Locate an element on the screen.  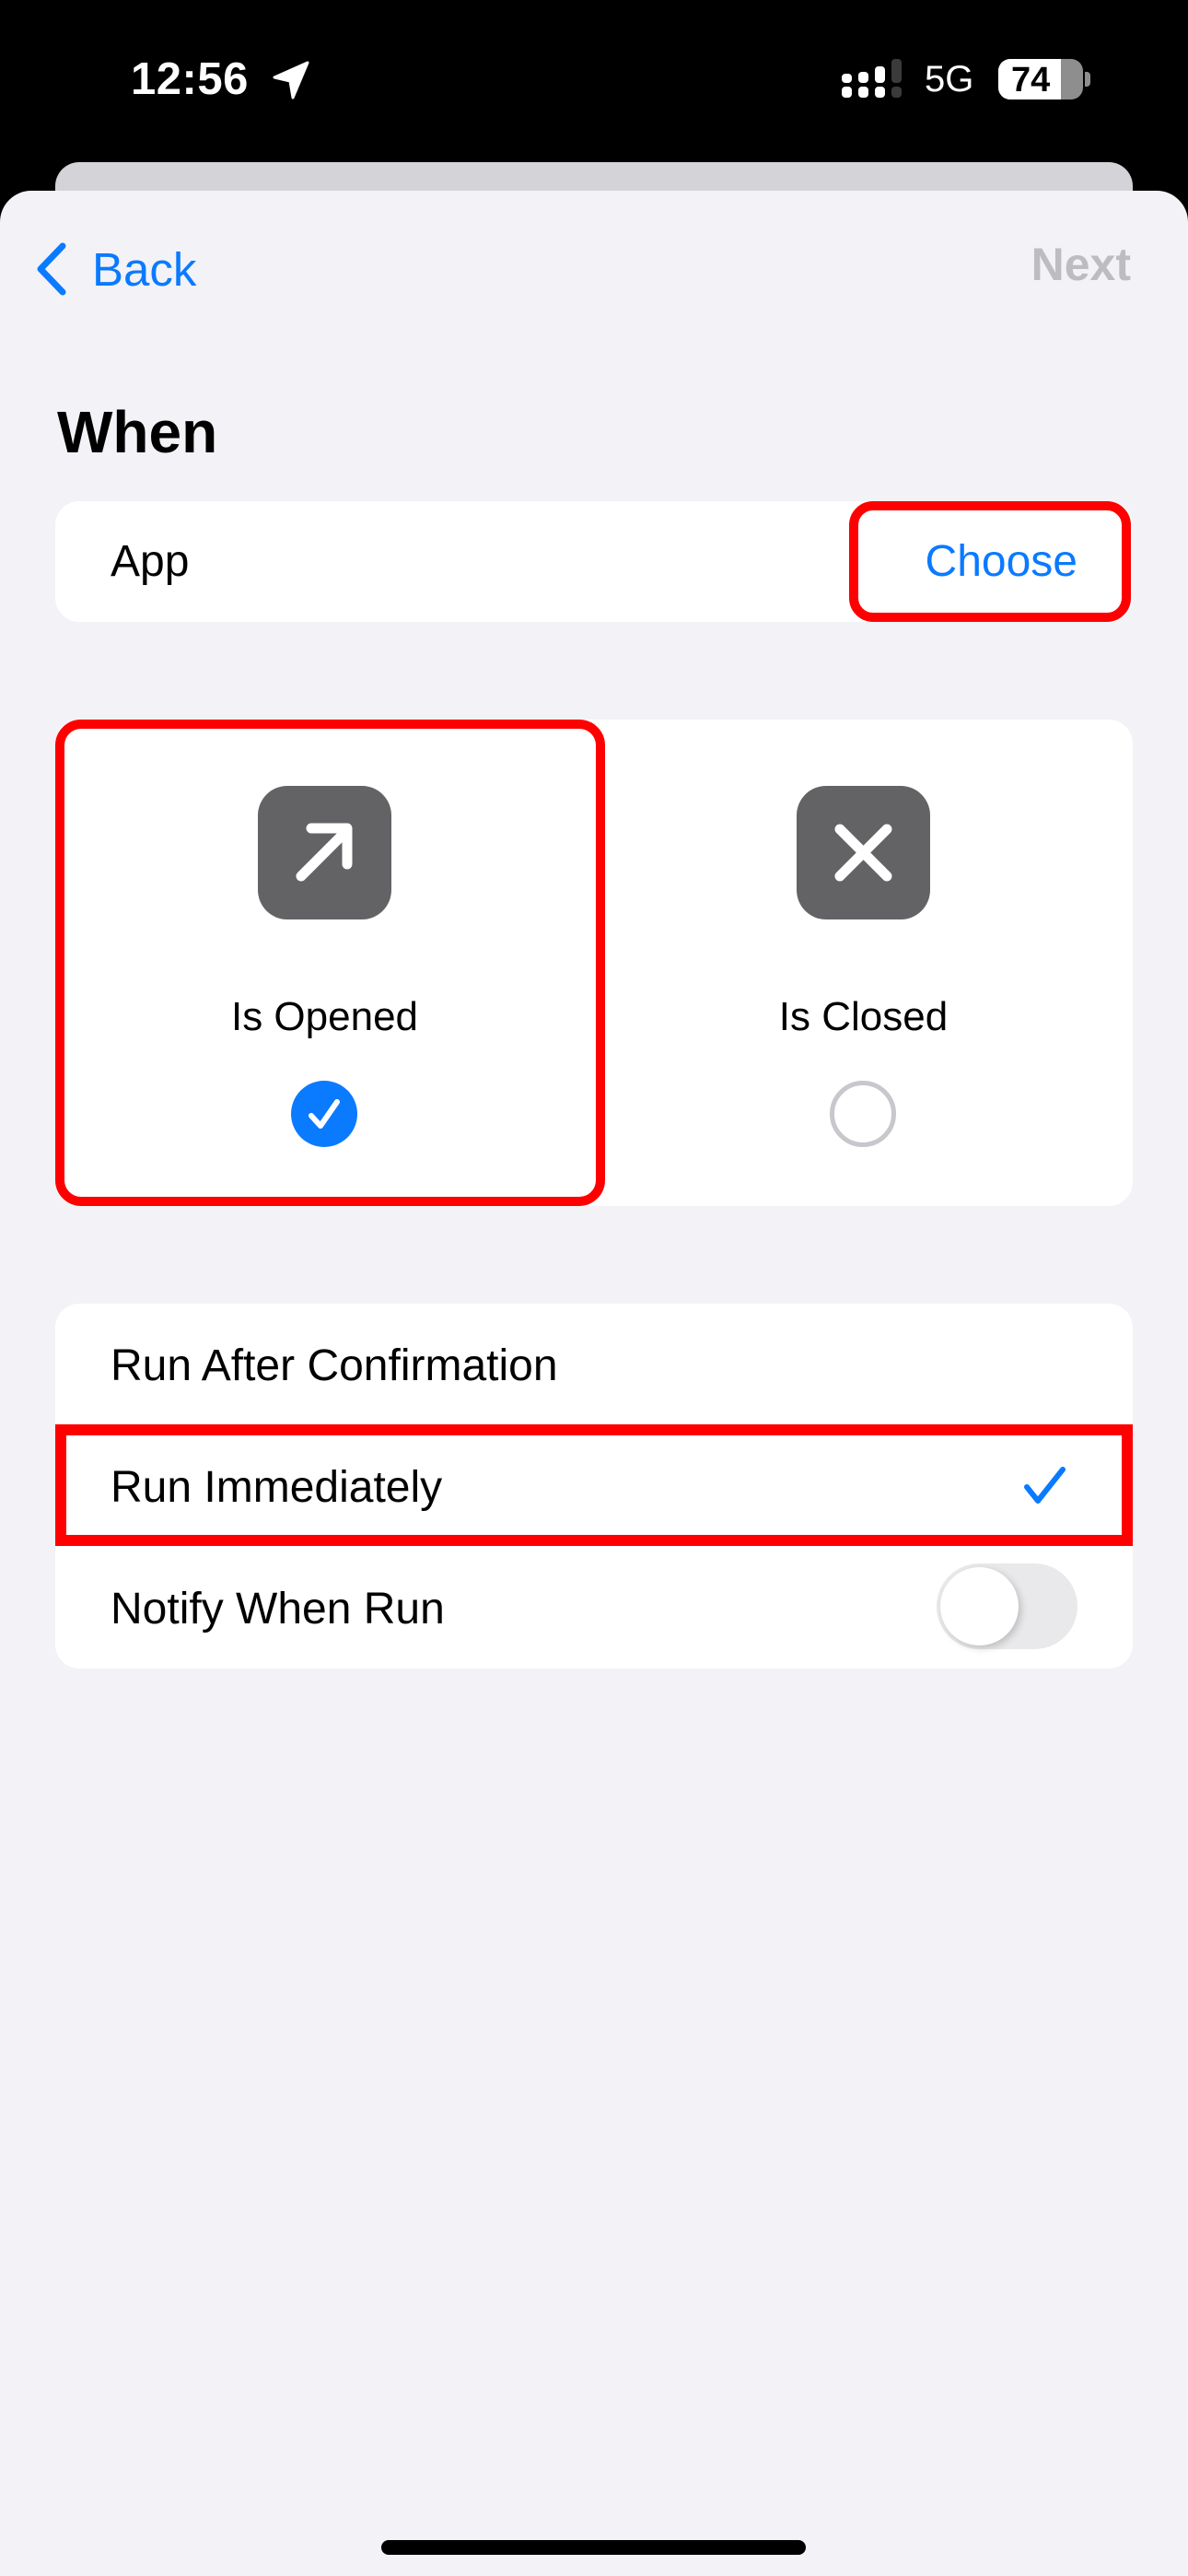
app-row: App Choose is located at coordinates (594, 561).